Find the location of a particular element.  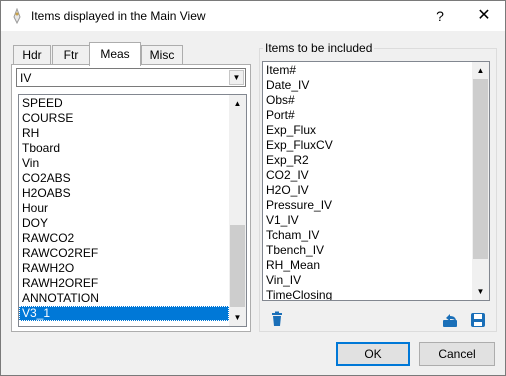

tab-misc: Misc is located at coordinates (162, 55).